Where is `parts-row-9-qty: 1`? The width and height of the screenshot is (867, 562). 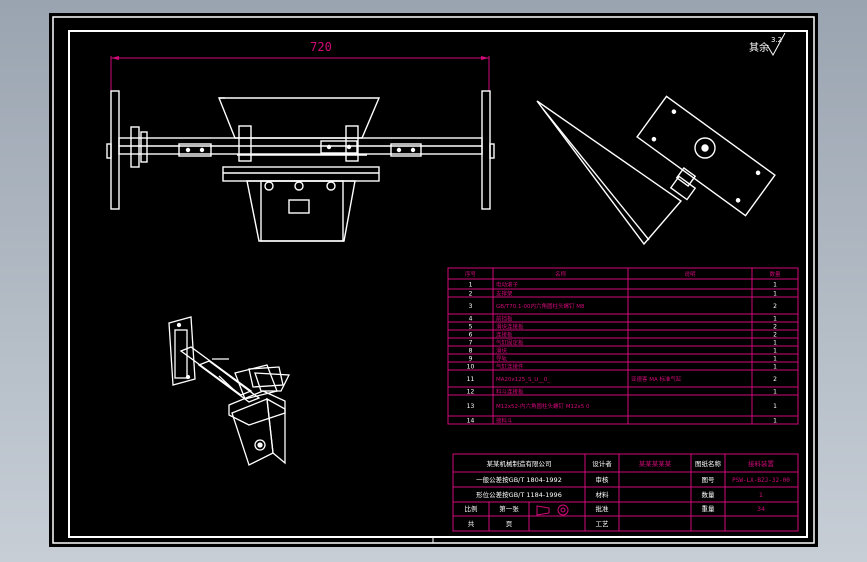
parts-row-9-qty: 1 is located at coordinates (775, 359).